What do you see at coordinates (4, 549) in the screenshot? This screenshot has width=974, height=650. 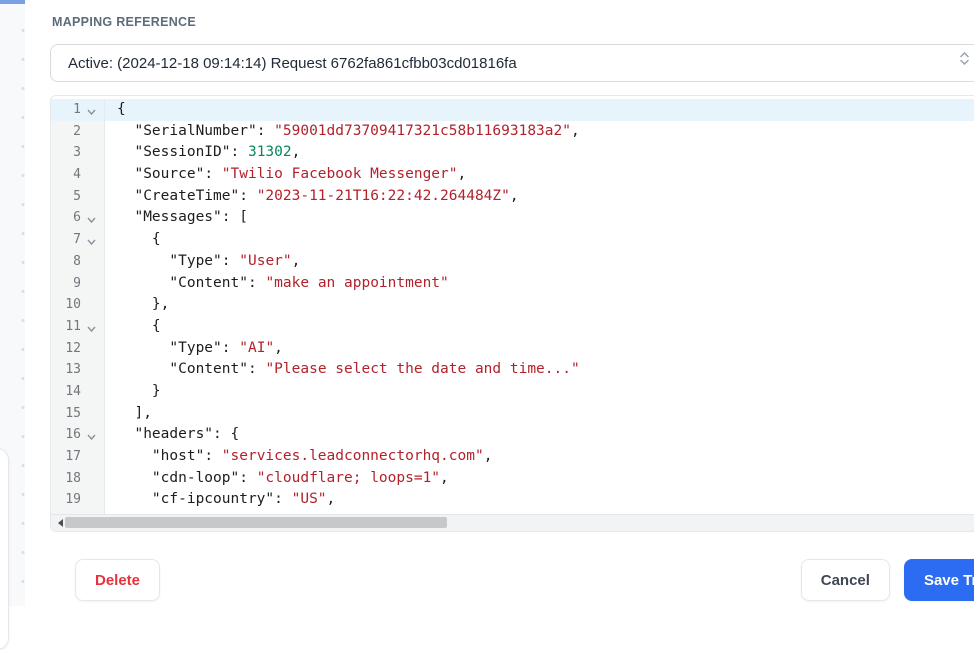 I see `canvas-card-corner` at bounding box center [4, 549].